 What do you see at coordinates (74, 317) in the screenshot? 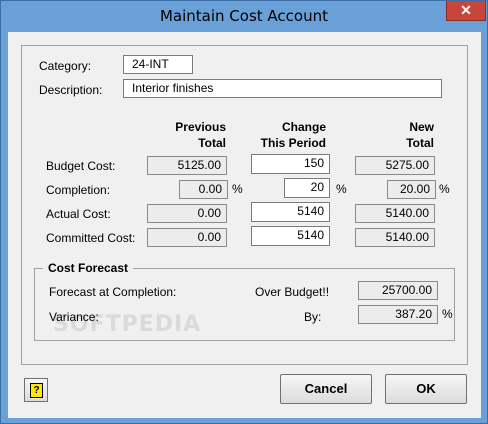
I see `variance-label: Variance:` at bounding box center [74, 317].